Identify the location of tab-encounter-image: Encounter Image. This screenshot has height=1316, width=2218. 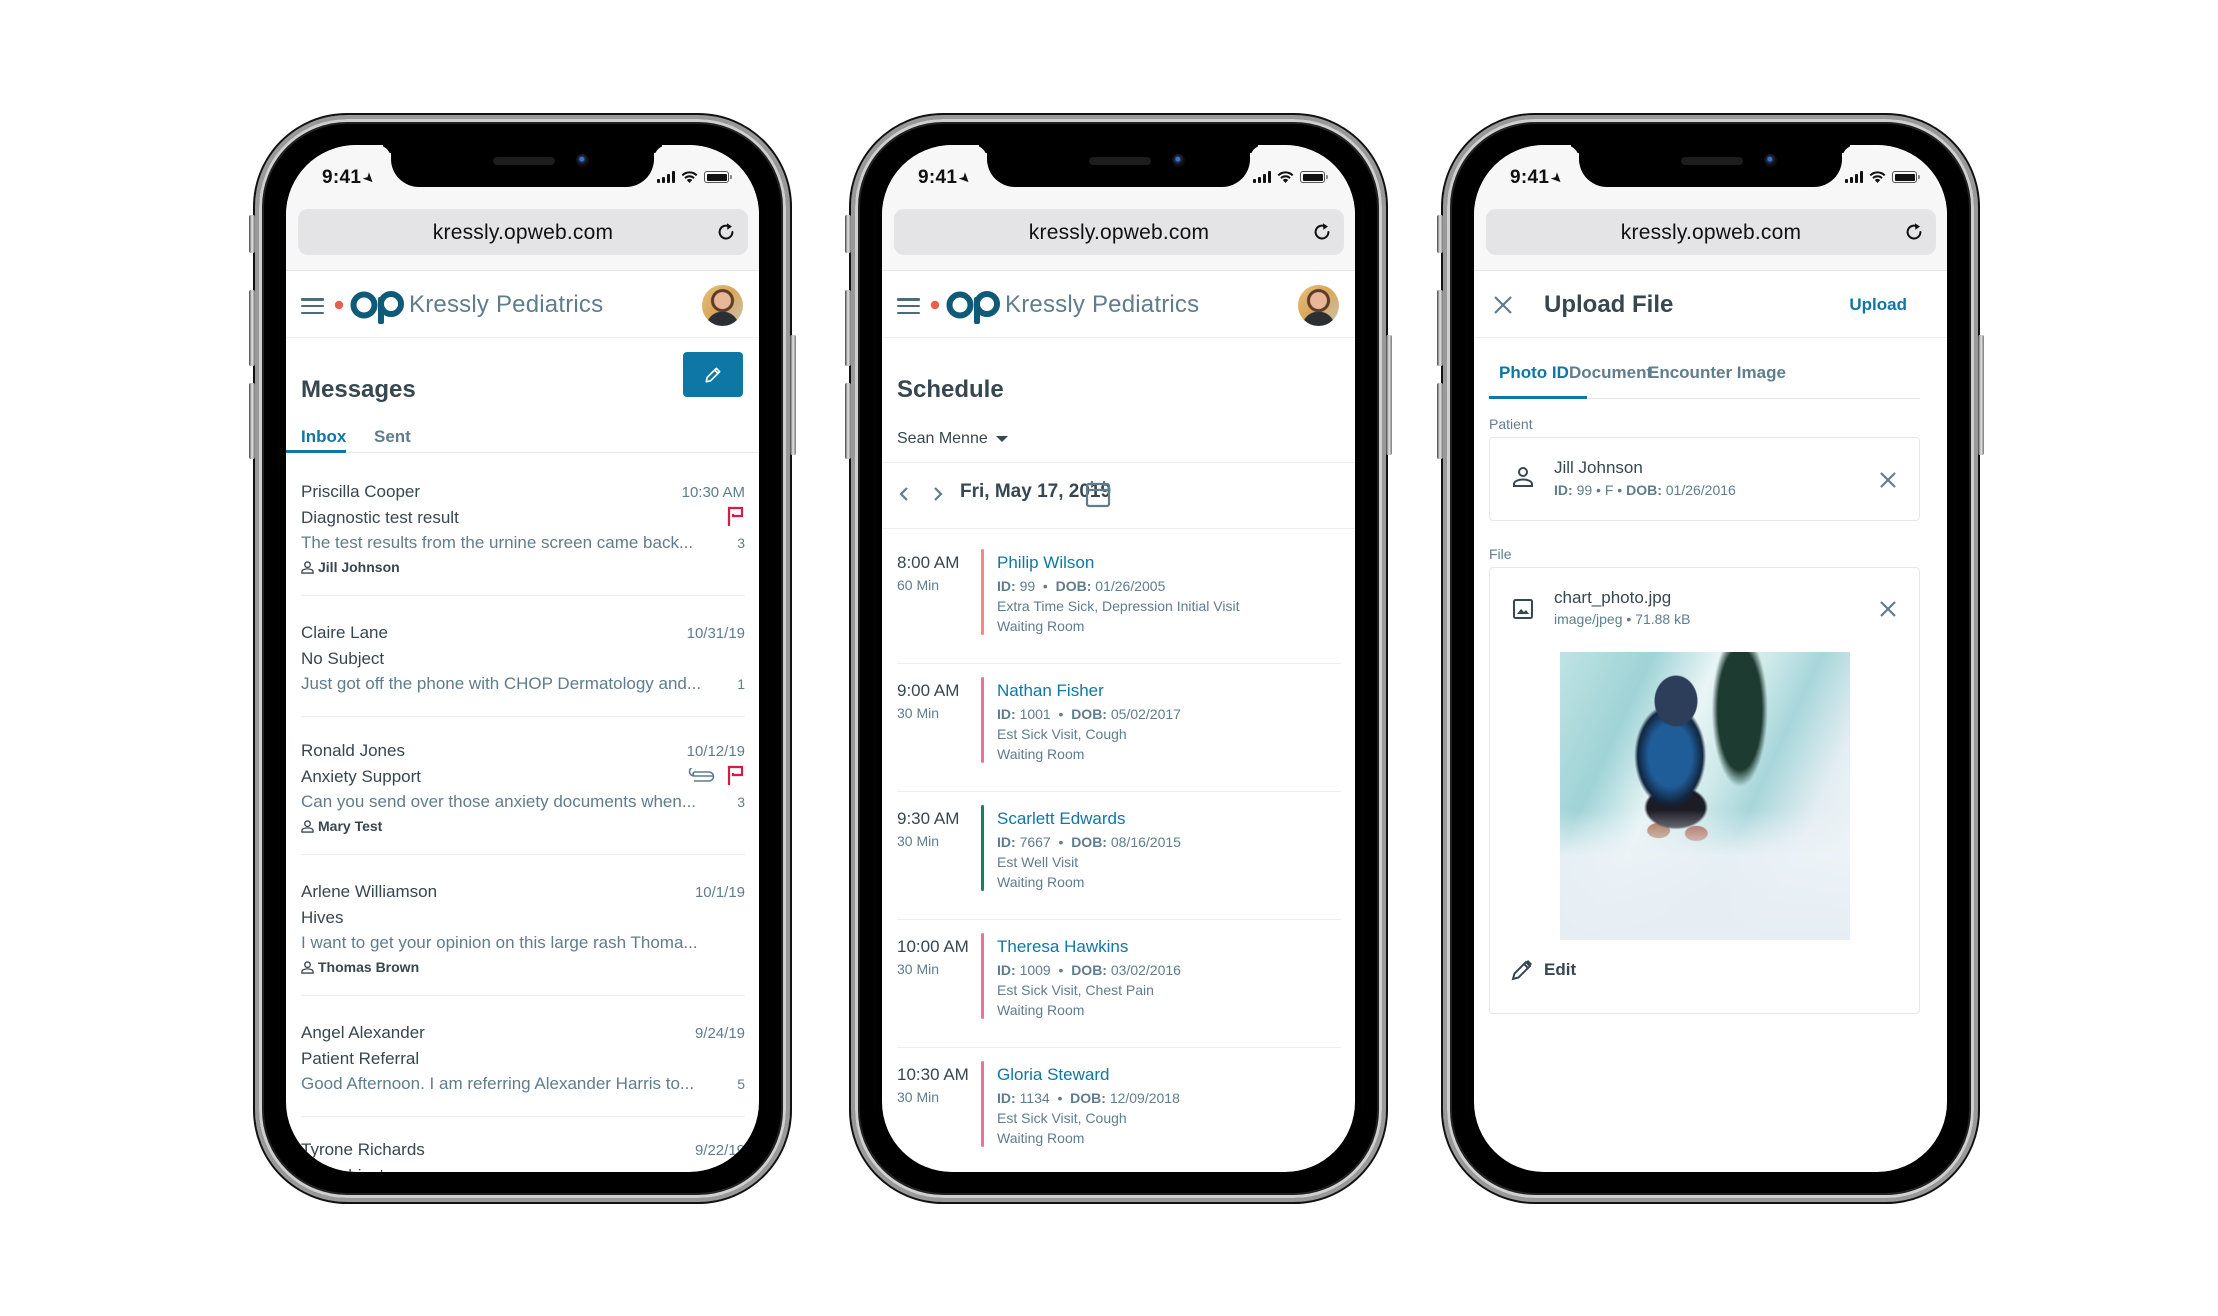
(1717, 373).